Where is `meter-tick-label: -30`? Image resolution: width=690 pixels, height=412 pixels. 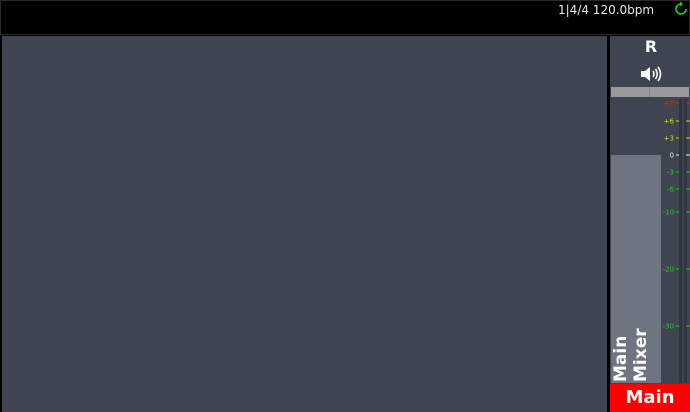 meter-tick-label: -30 is located at coordinates (668, 327).